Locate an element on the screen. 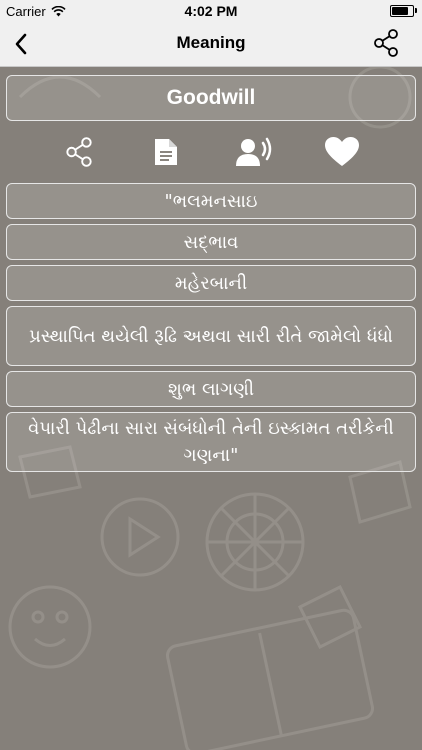 The width and height of the screenshot is (422, 750). battery-fill is located at coordinates (400, 11).